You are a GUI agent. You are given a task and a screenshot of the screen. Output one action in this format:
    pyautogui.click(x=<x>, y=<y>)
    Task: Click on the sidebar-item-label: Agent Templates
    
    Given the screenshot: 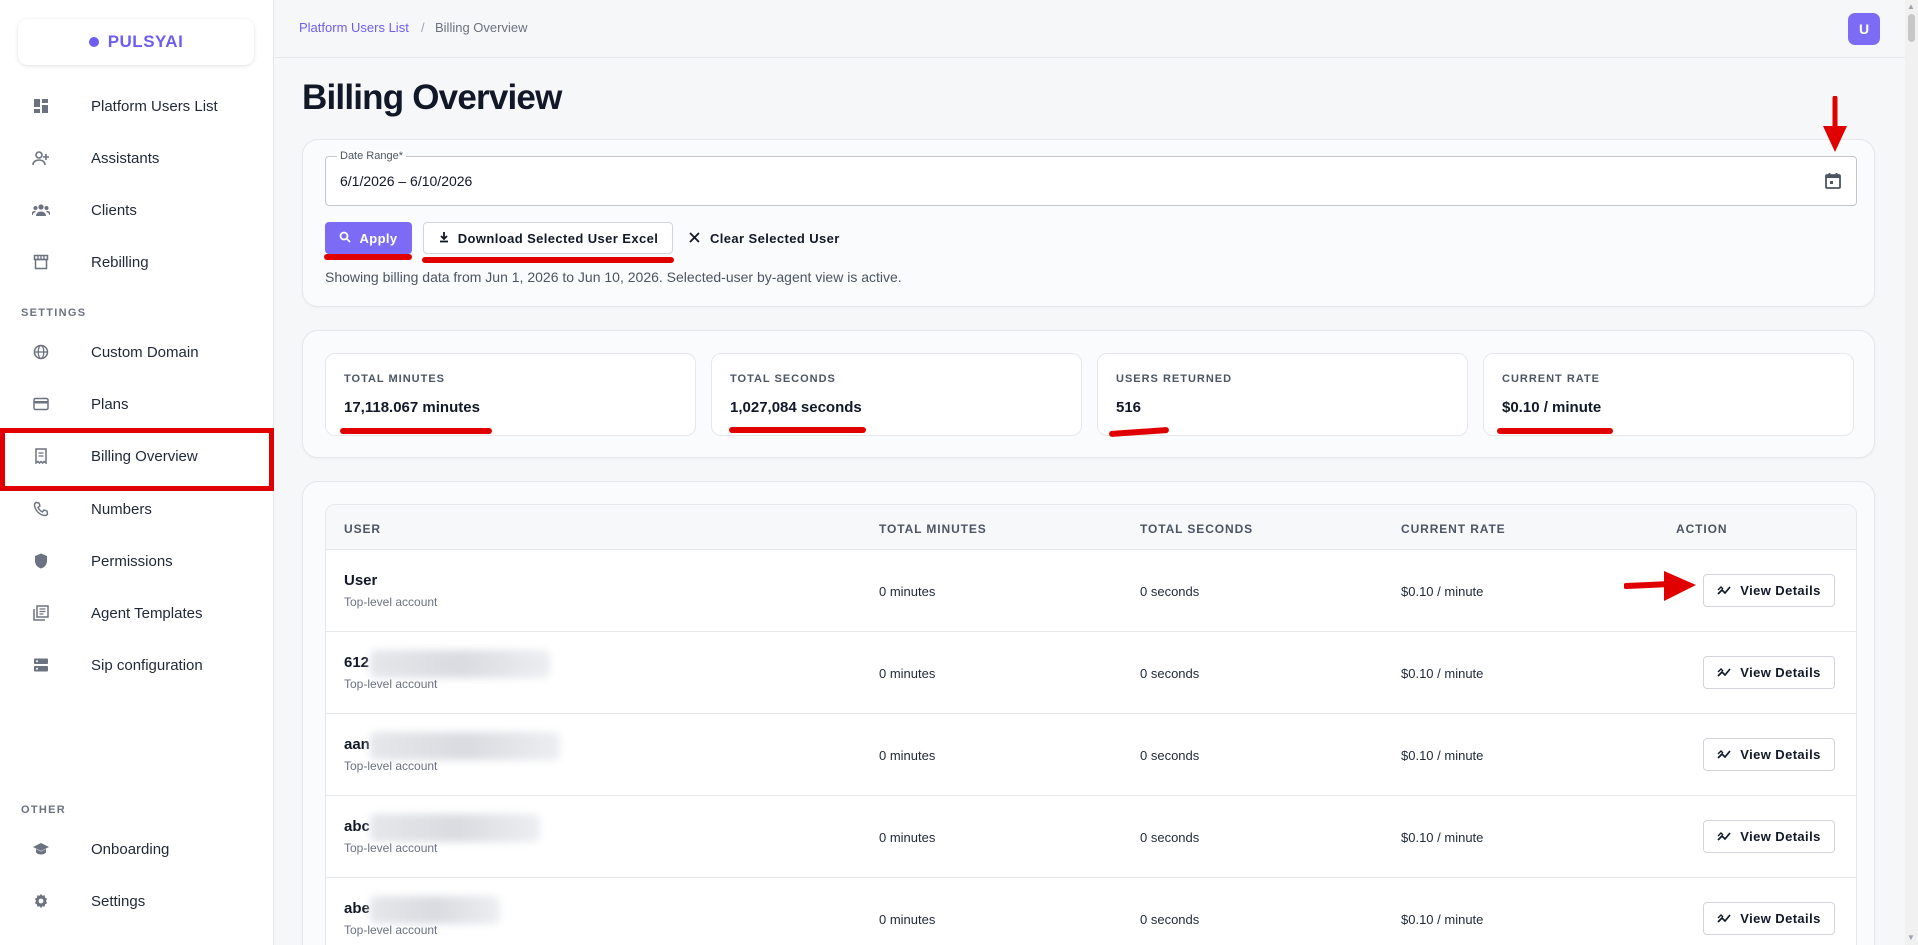 What is the action you would take?
    pyautogui.click(x=147, y=613)
    